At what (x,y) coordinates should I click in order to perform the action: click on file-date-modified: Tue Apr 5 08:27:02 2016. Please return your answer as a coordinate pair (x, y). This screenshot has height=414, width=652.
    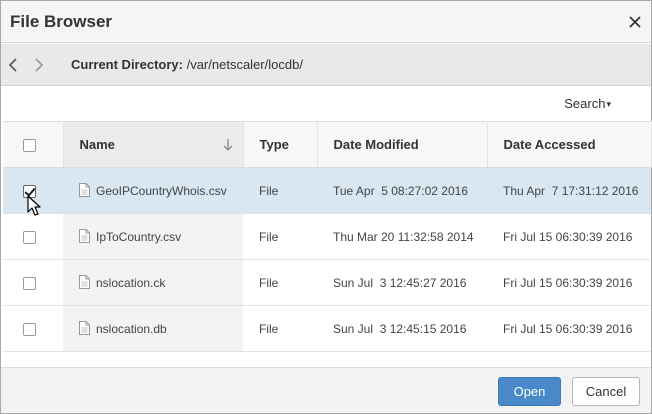
    Looking at the image, I should click on (402, 190).